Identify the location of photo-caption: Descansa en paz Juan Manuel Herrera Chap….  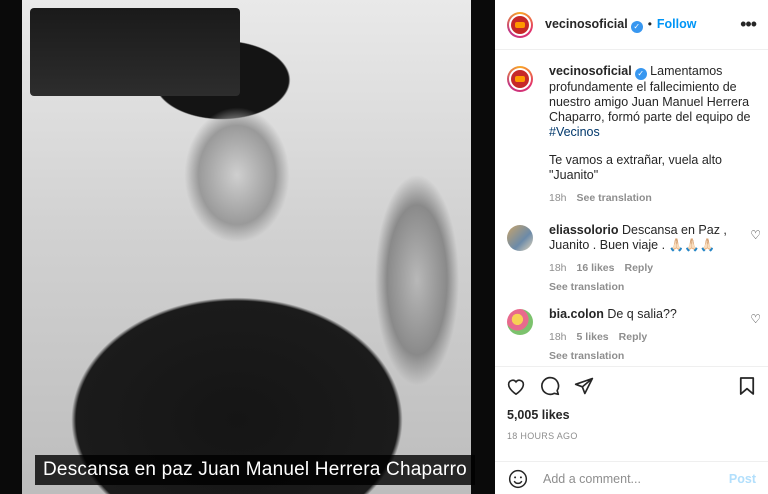
(255, 470).